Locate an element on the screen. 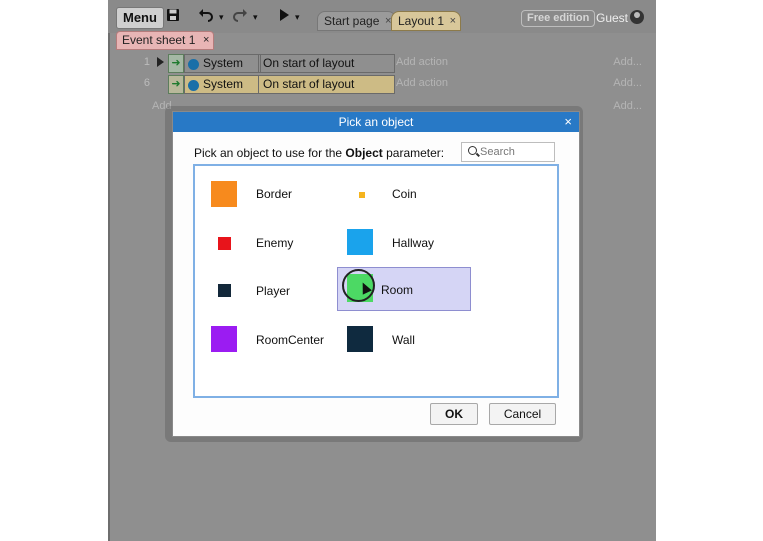 The image size is (763, 541). object-name: Wall is located at coordinates (403, 340).